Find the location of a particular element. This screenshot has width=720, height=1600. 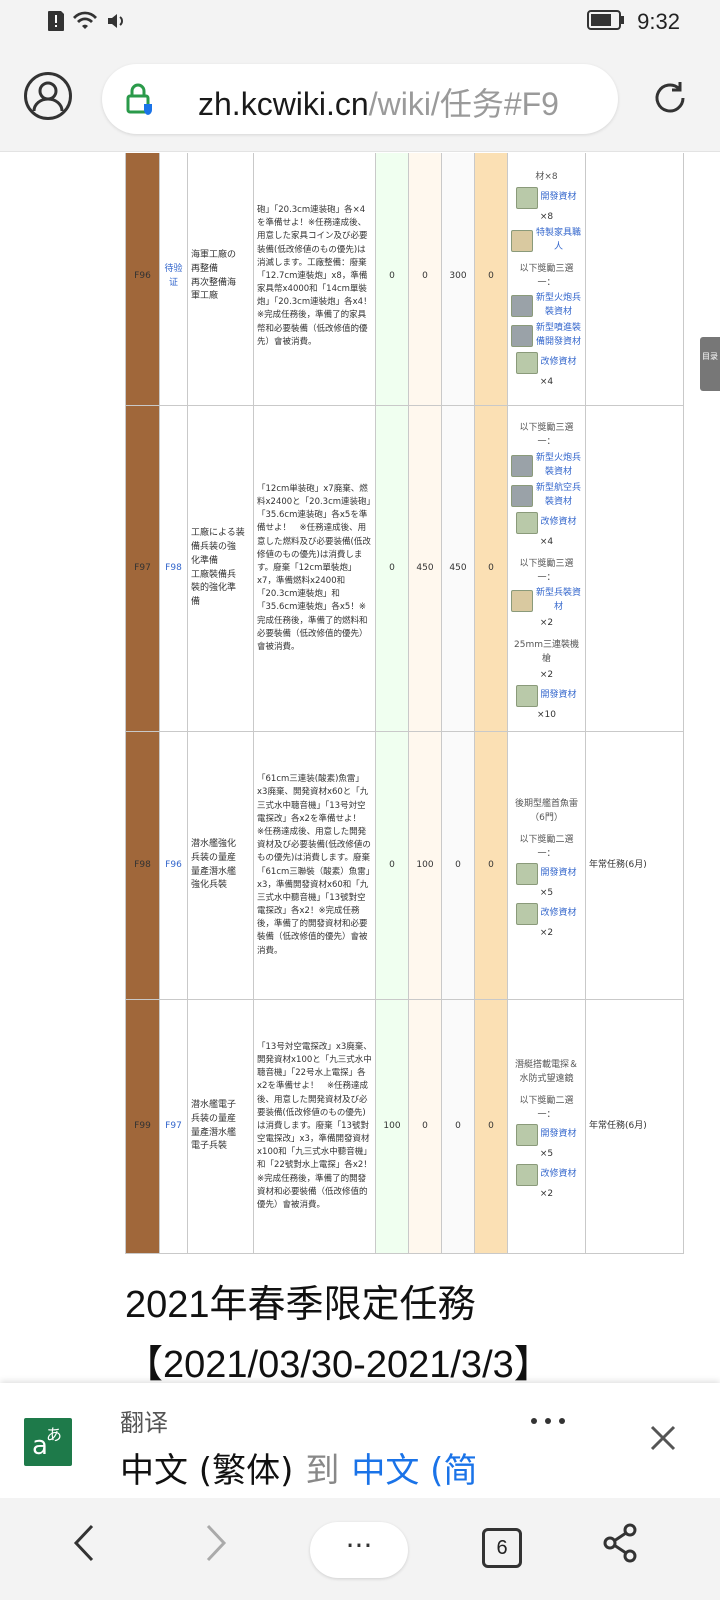

close-icon is located at coordinates (663, 1440).